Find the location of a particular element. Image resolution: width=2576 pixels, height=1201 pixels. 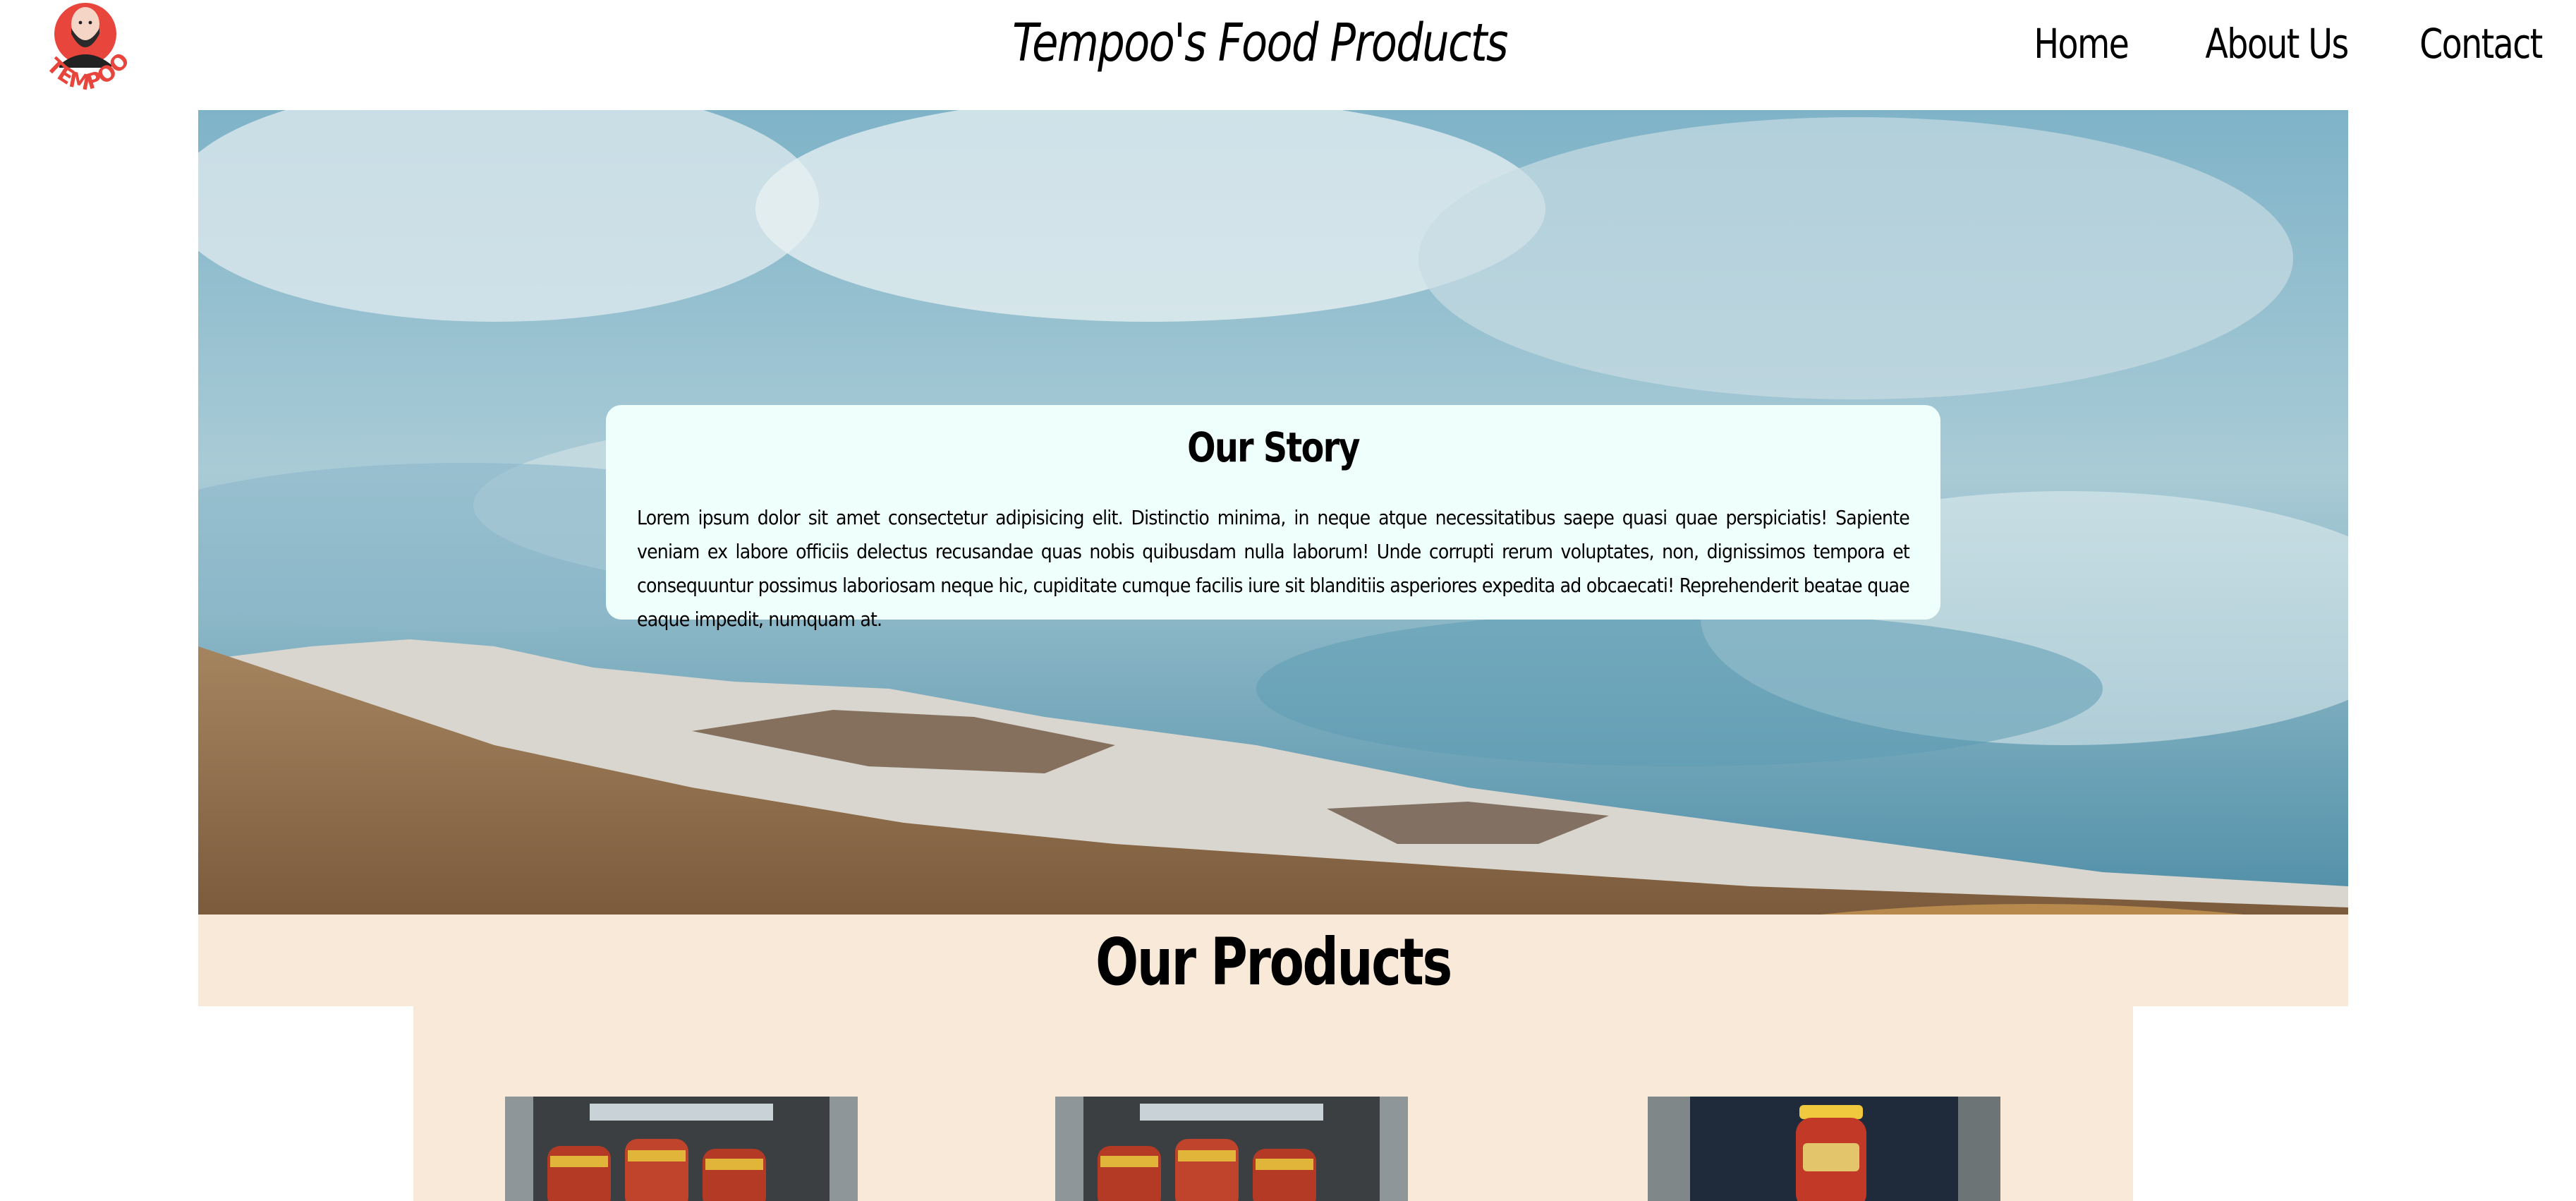

nav-home-link: Home is located at coordinates (2082, 44).